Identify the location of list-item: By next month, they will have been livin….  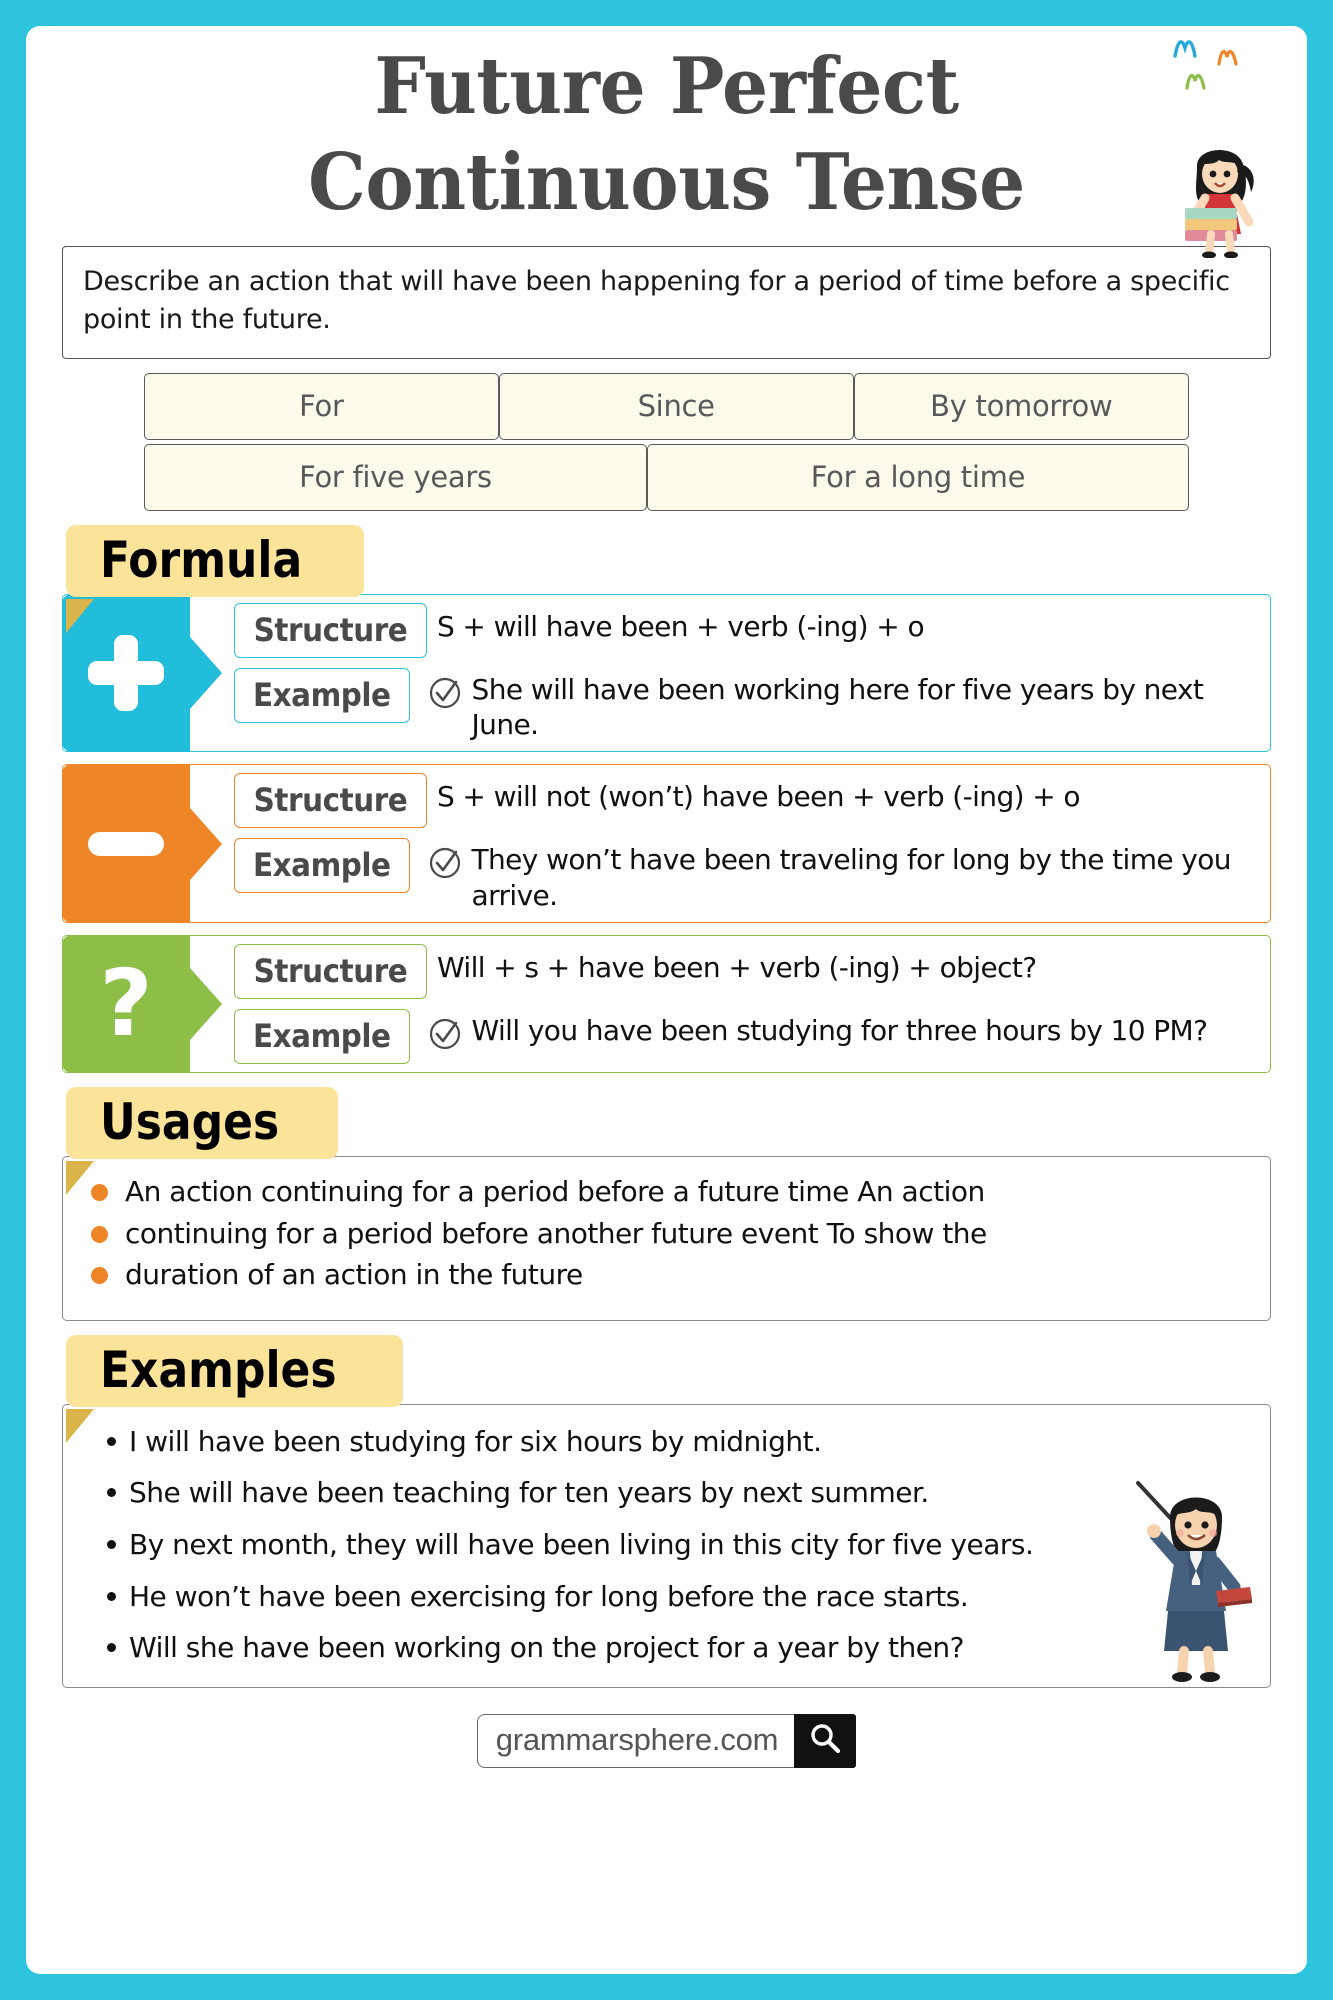
(667, 1545).